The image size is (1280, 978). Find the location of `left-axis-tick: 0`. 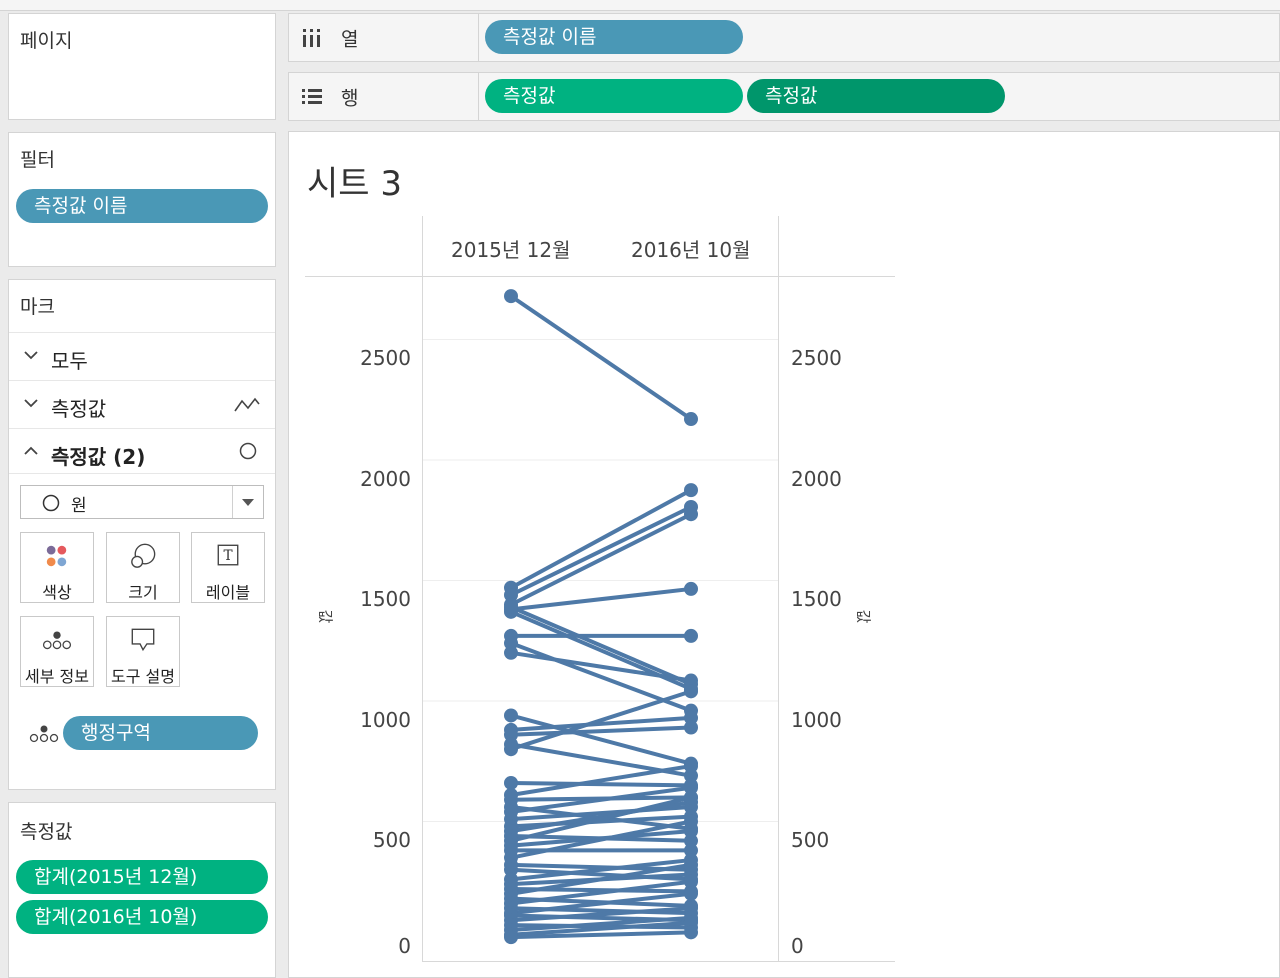

left-axis-tick: 0 is located at coordinates (404, 946).